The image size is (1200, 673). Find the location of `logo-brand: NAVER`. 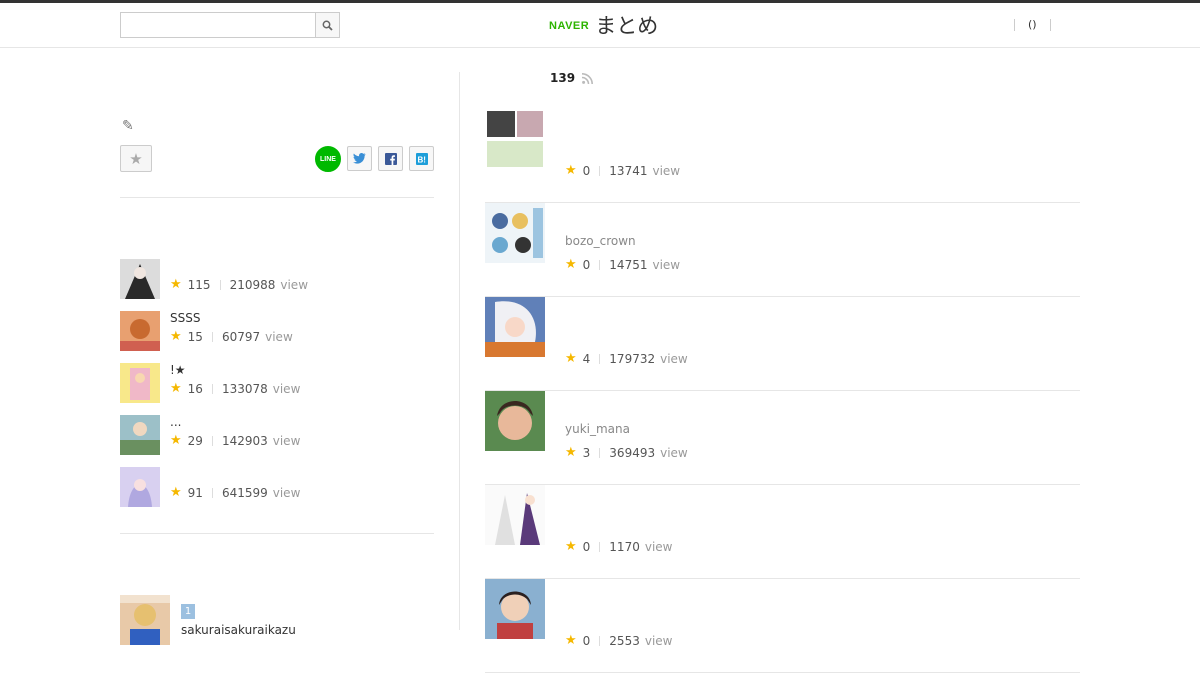

logo-brand: NAVER is located at coordinates (569, 26).